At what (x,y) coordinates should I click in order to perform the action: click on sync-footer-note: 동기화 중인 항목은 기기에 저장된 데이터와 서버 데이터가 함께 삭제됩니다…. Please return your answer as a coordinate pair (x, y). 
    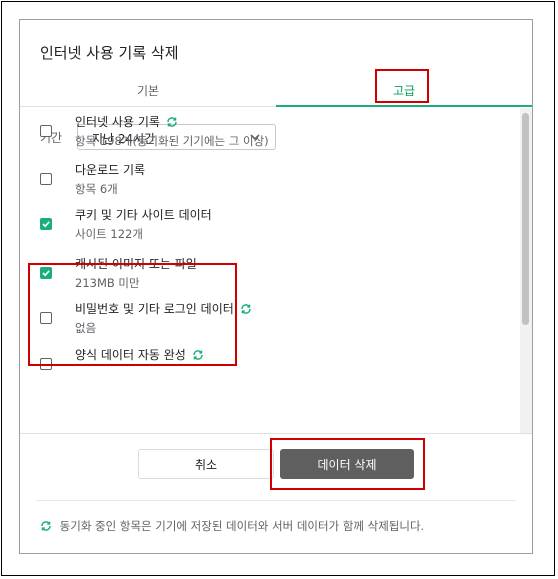
    Looking at the image, I should click on (232, 526).